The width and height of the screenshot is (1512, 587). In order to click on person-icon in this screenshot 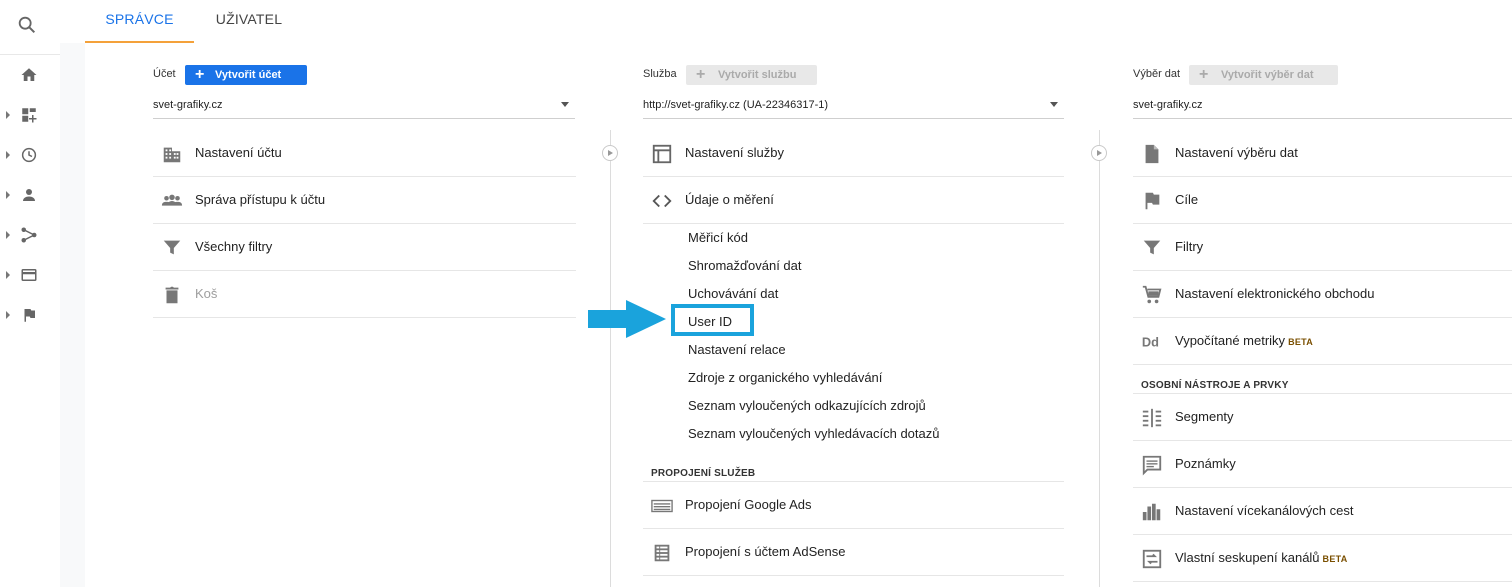, I will do `click(29, 195)`.